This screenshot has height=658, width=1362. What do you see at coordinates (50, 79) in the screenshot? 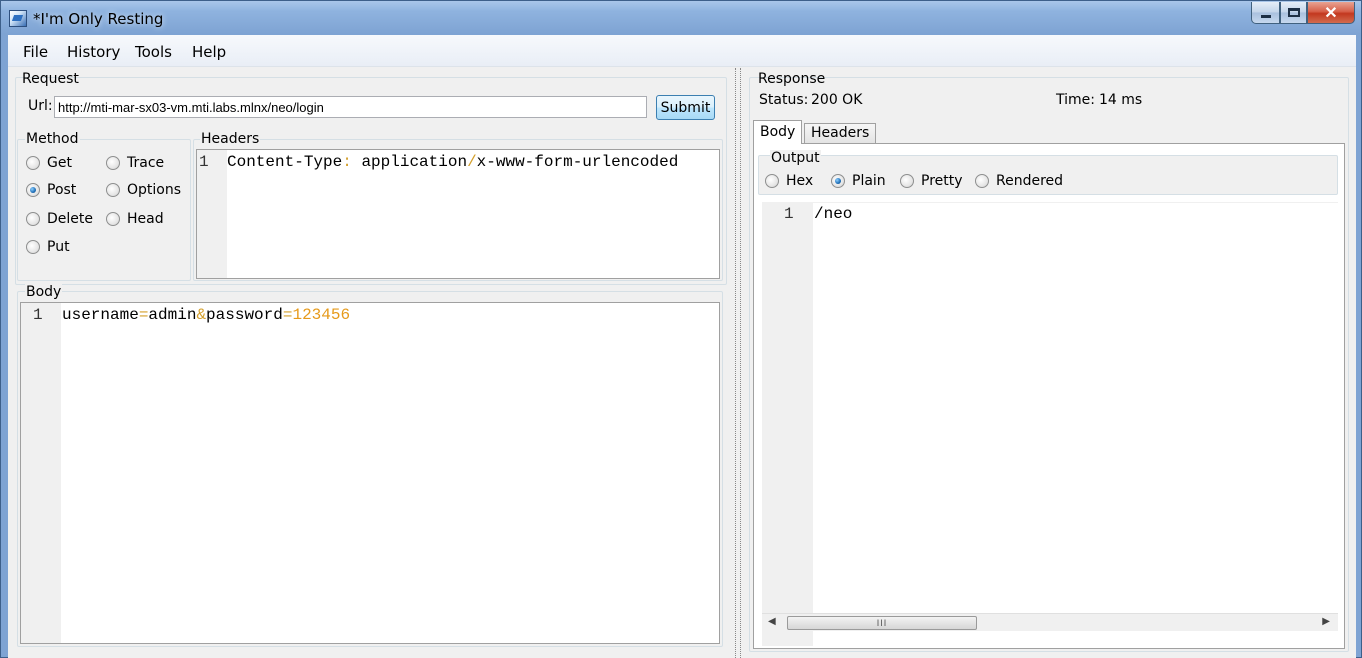
I see `request-title: Request` at bounding box center [50, 79].